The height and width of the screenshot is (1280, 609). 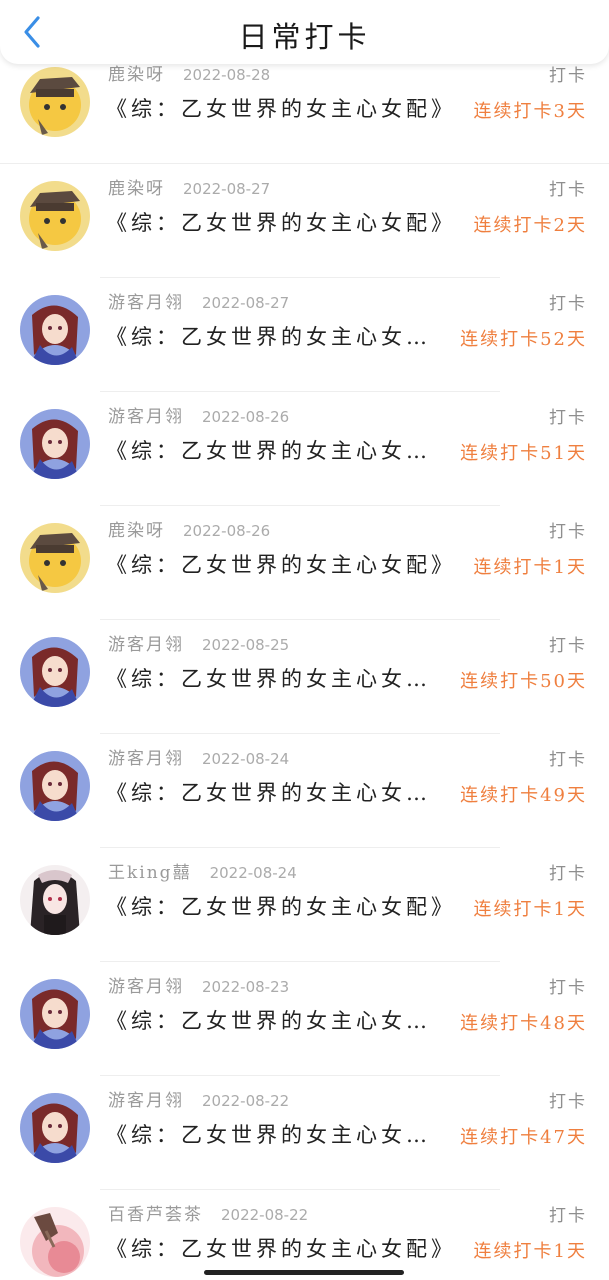 I want to click on list-item: 鹿染呀 2022-08-27 打卡 《综：乙女世界的女主心女配》 连续打卡2天, so click(x=304, y=237).